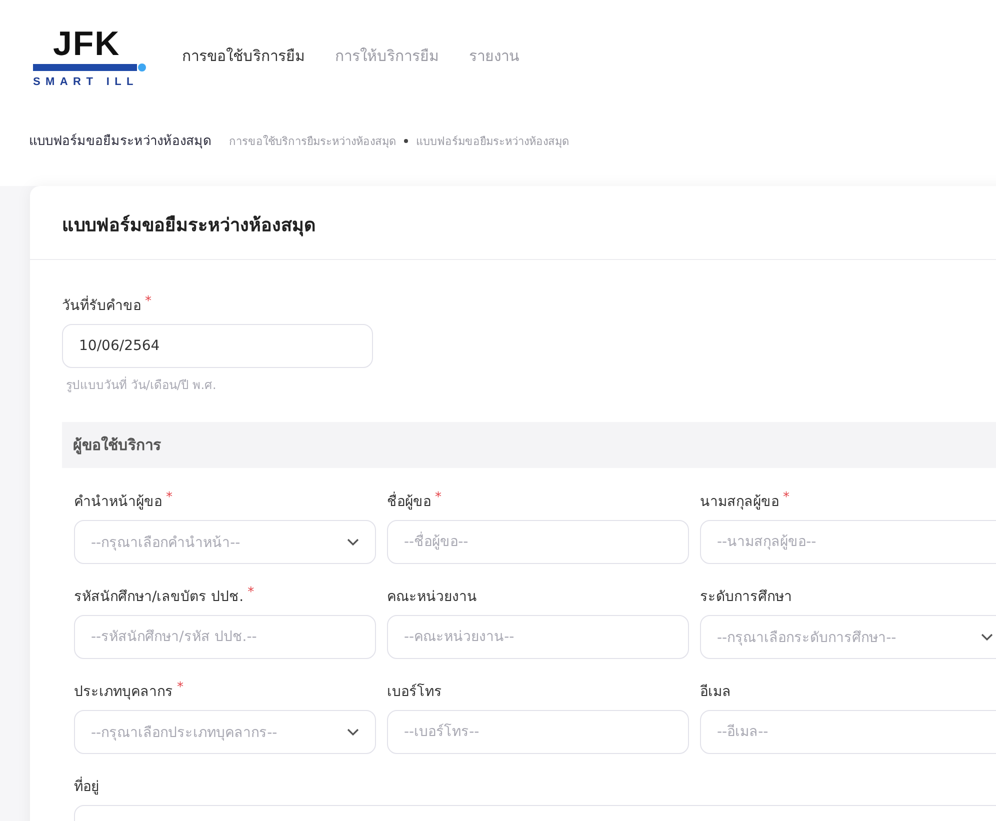 Image resolution: width=996 pixels, height=821 pixels. I want to click on select-field: --กรุณาเลือกคำนำหน้า--, so click(225, 542).